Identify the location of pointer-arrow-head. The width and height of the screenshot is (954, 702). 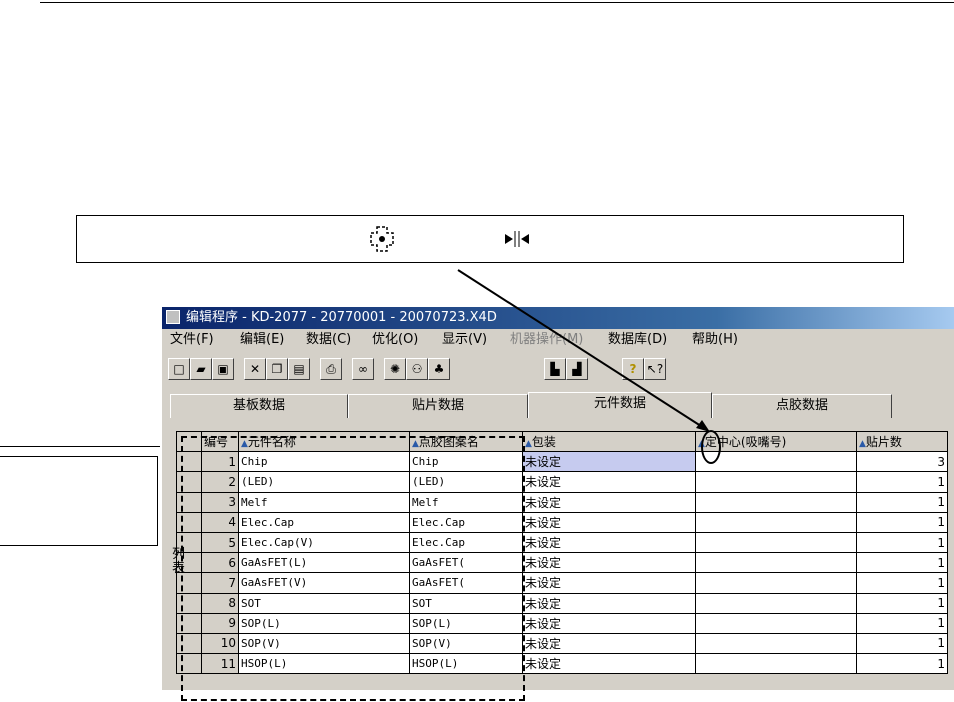
(703, 426).